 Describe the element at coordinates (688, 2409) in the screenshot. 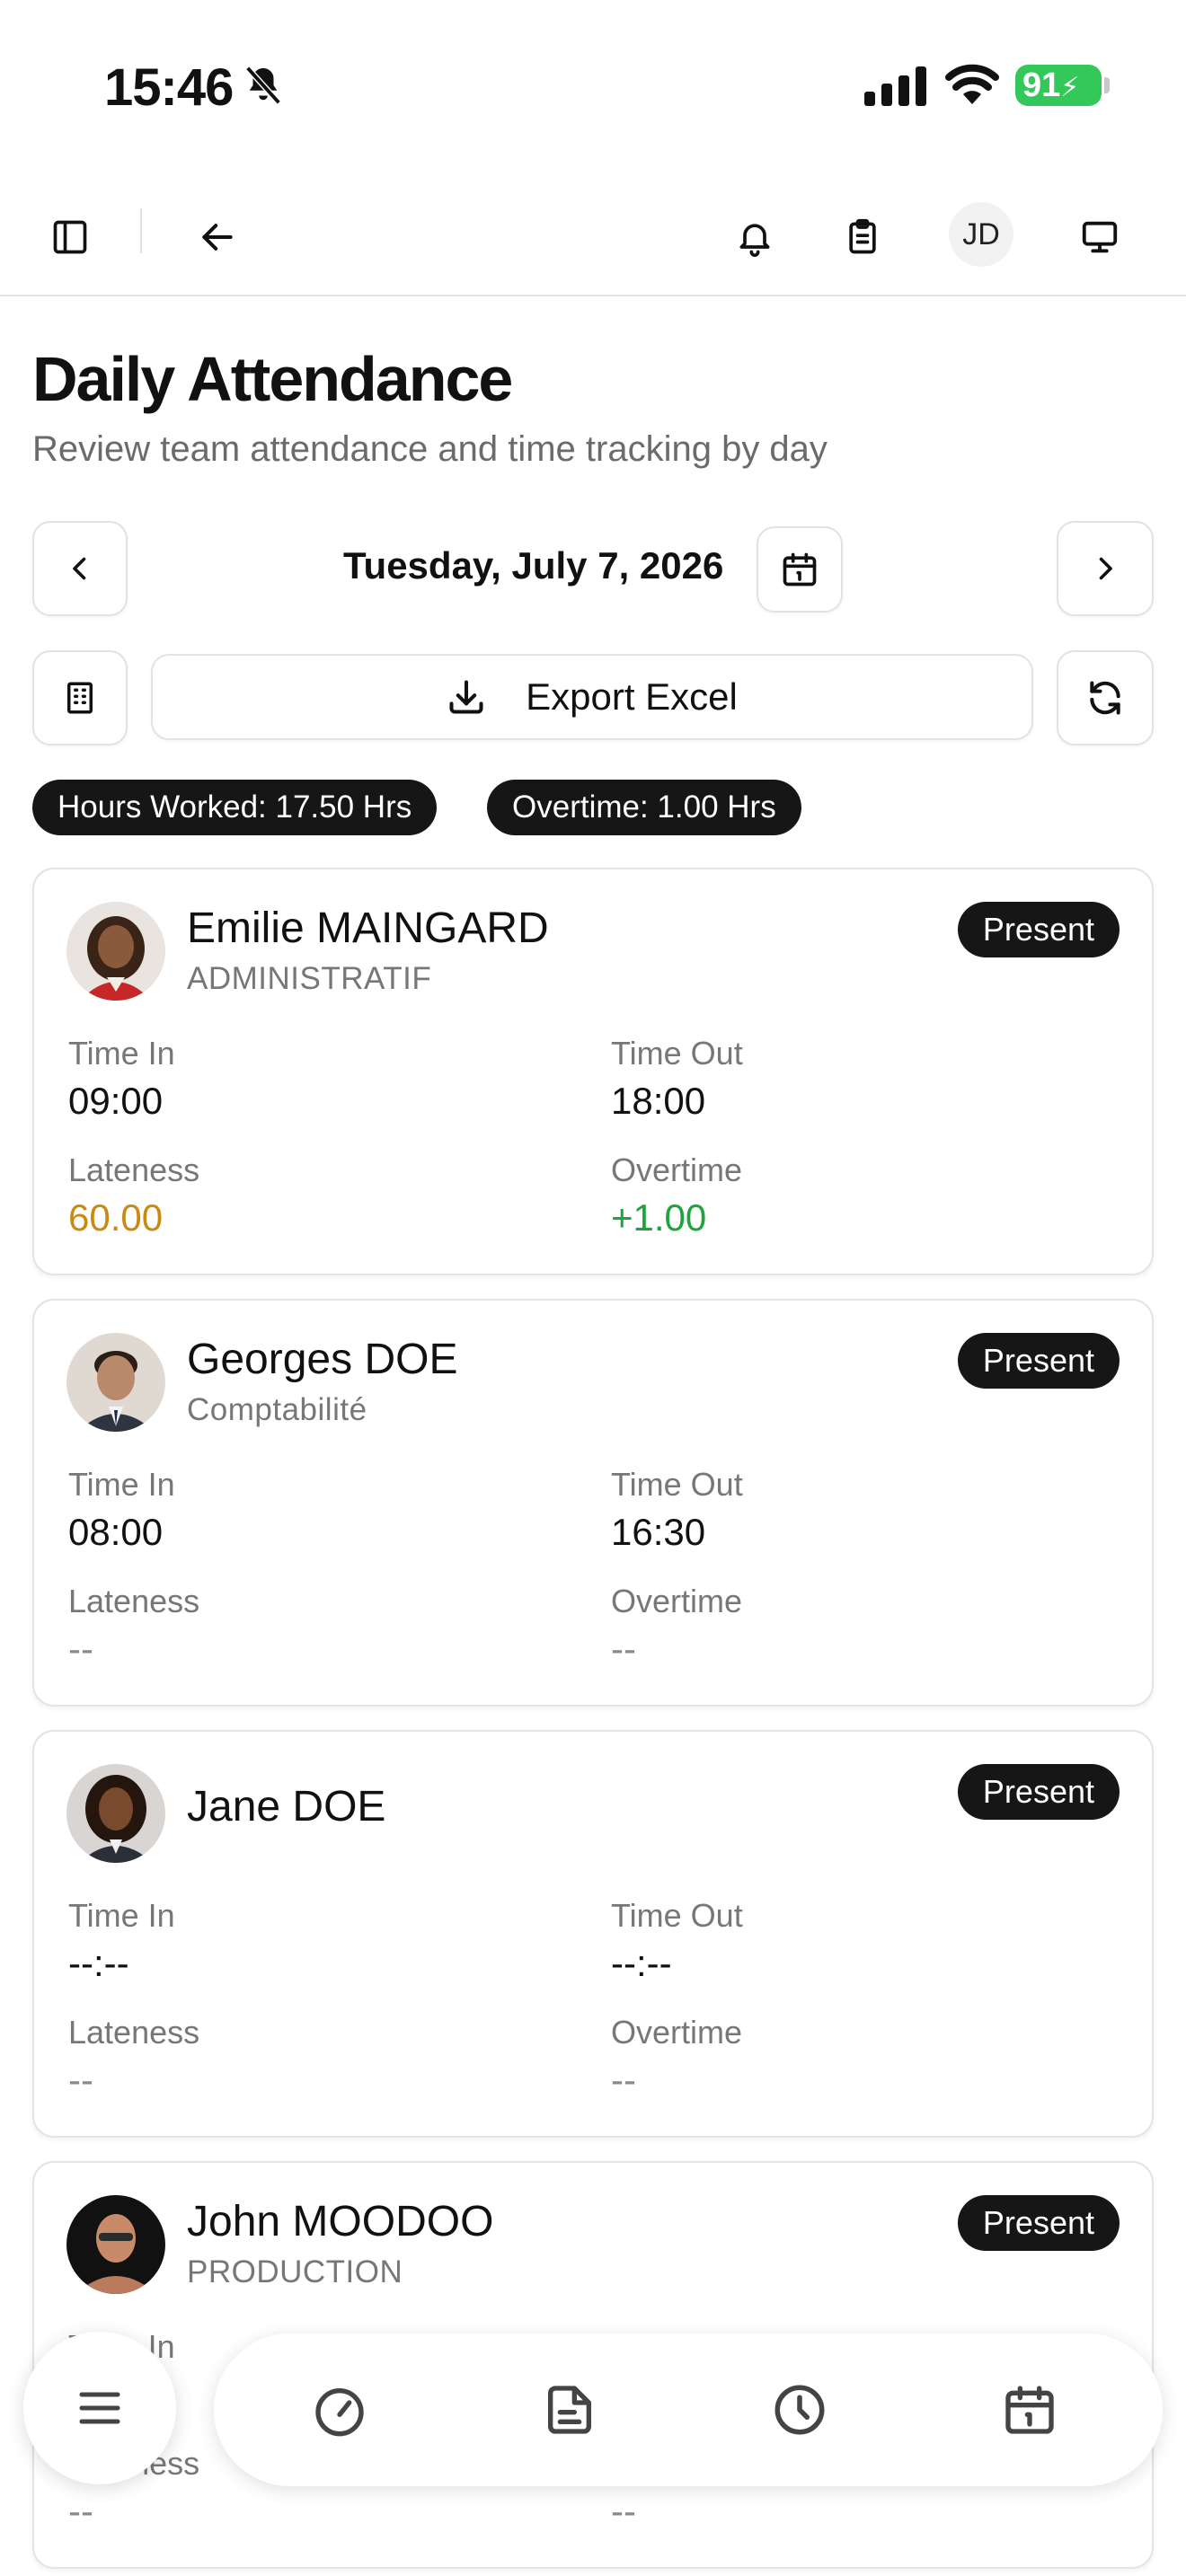

I see `bottom-tab-bar` at that location.